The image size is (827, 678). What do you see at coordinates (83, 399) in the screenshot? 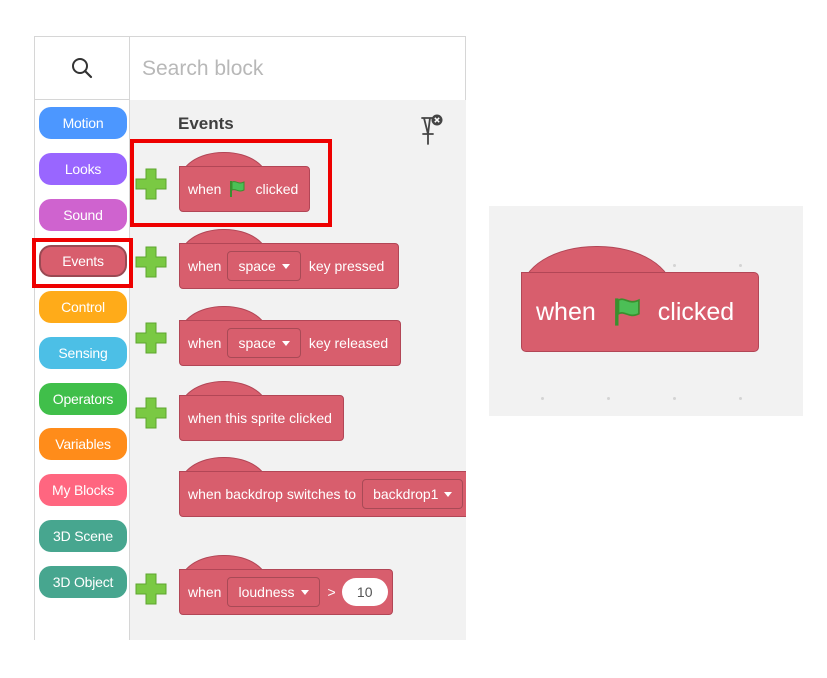
I see `category-operators: Operators` at bounding box center [83, 399].